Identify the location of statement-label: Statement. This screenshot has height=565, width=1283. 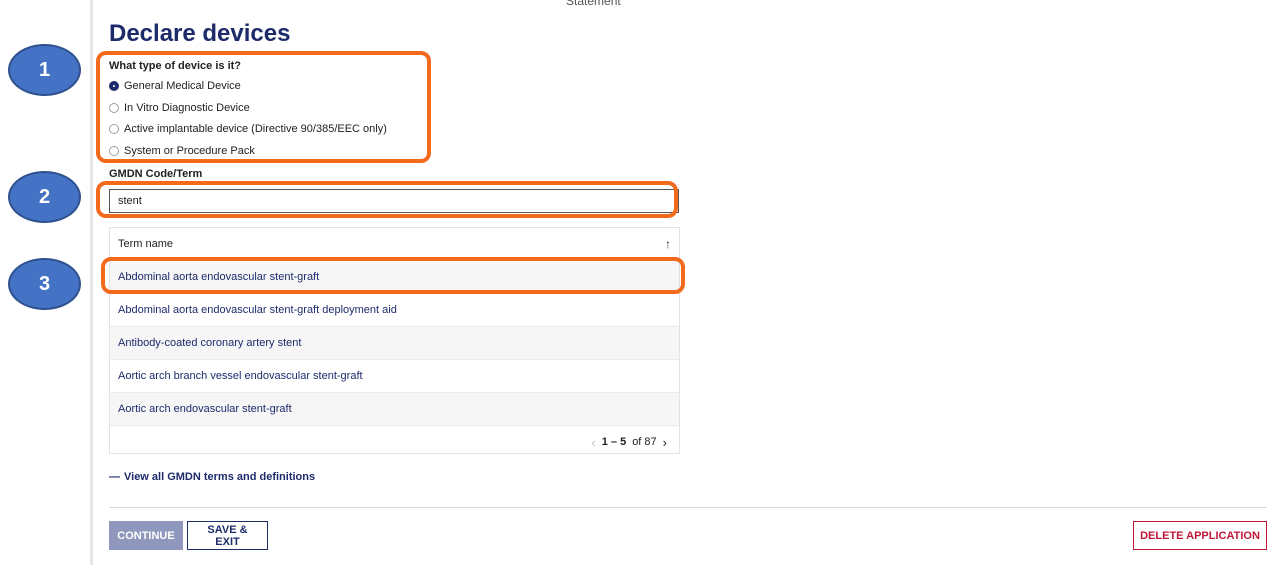
(593, 4).